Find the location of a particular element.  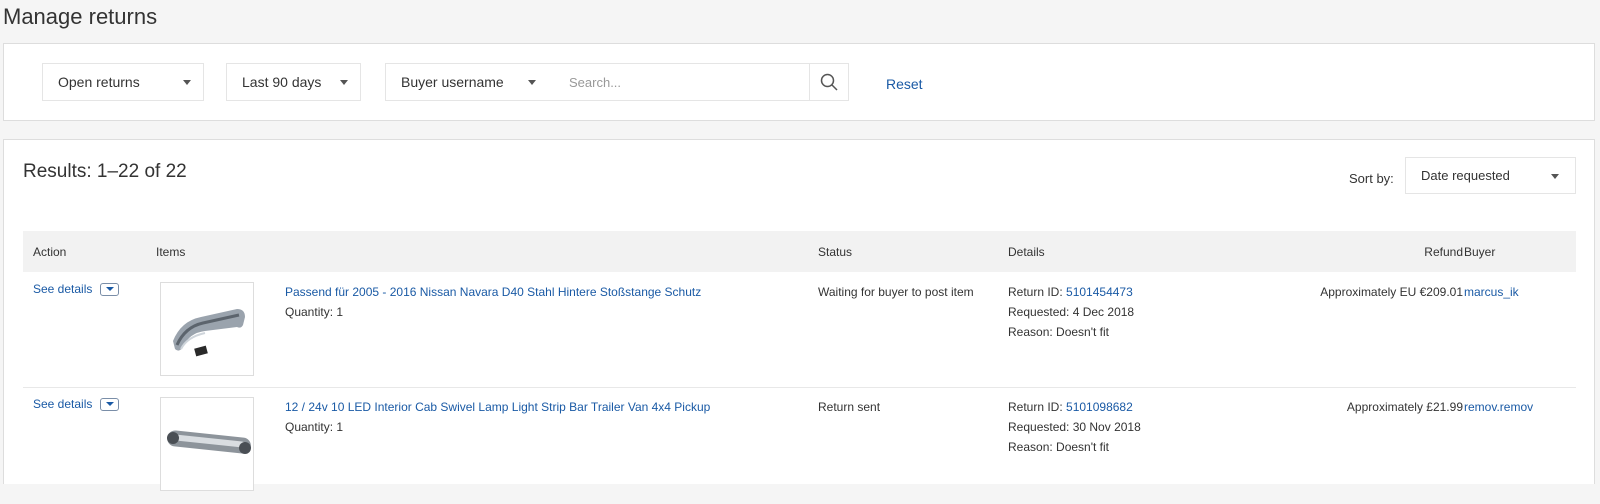

period-filter-select: Last 90 days is located at coordinates (293, 82).